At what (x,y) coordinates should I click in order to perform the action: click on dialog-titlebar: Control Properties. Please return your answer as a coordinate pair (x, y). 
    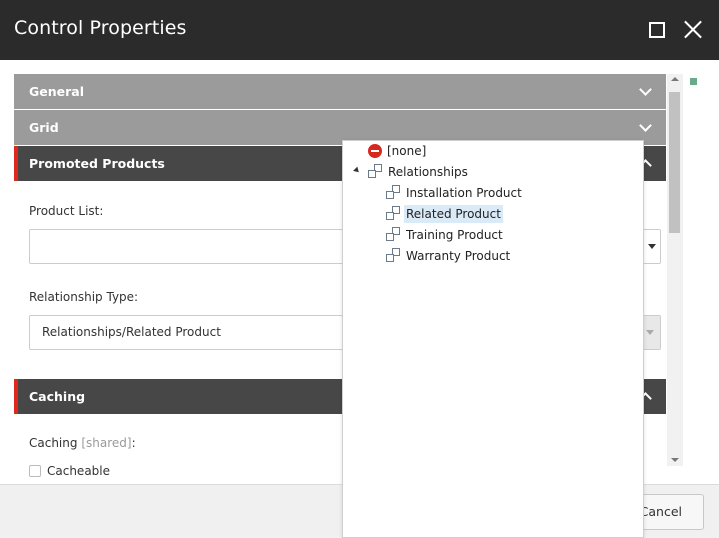
    Looking at the image, I should click on (359, 30).